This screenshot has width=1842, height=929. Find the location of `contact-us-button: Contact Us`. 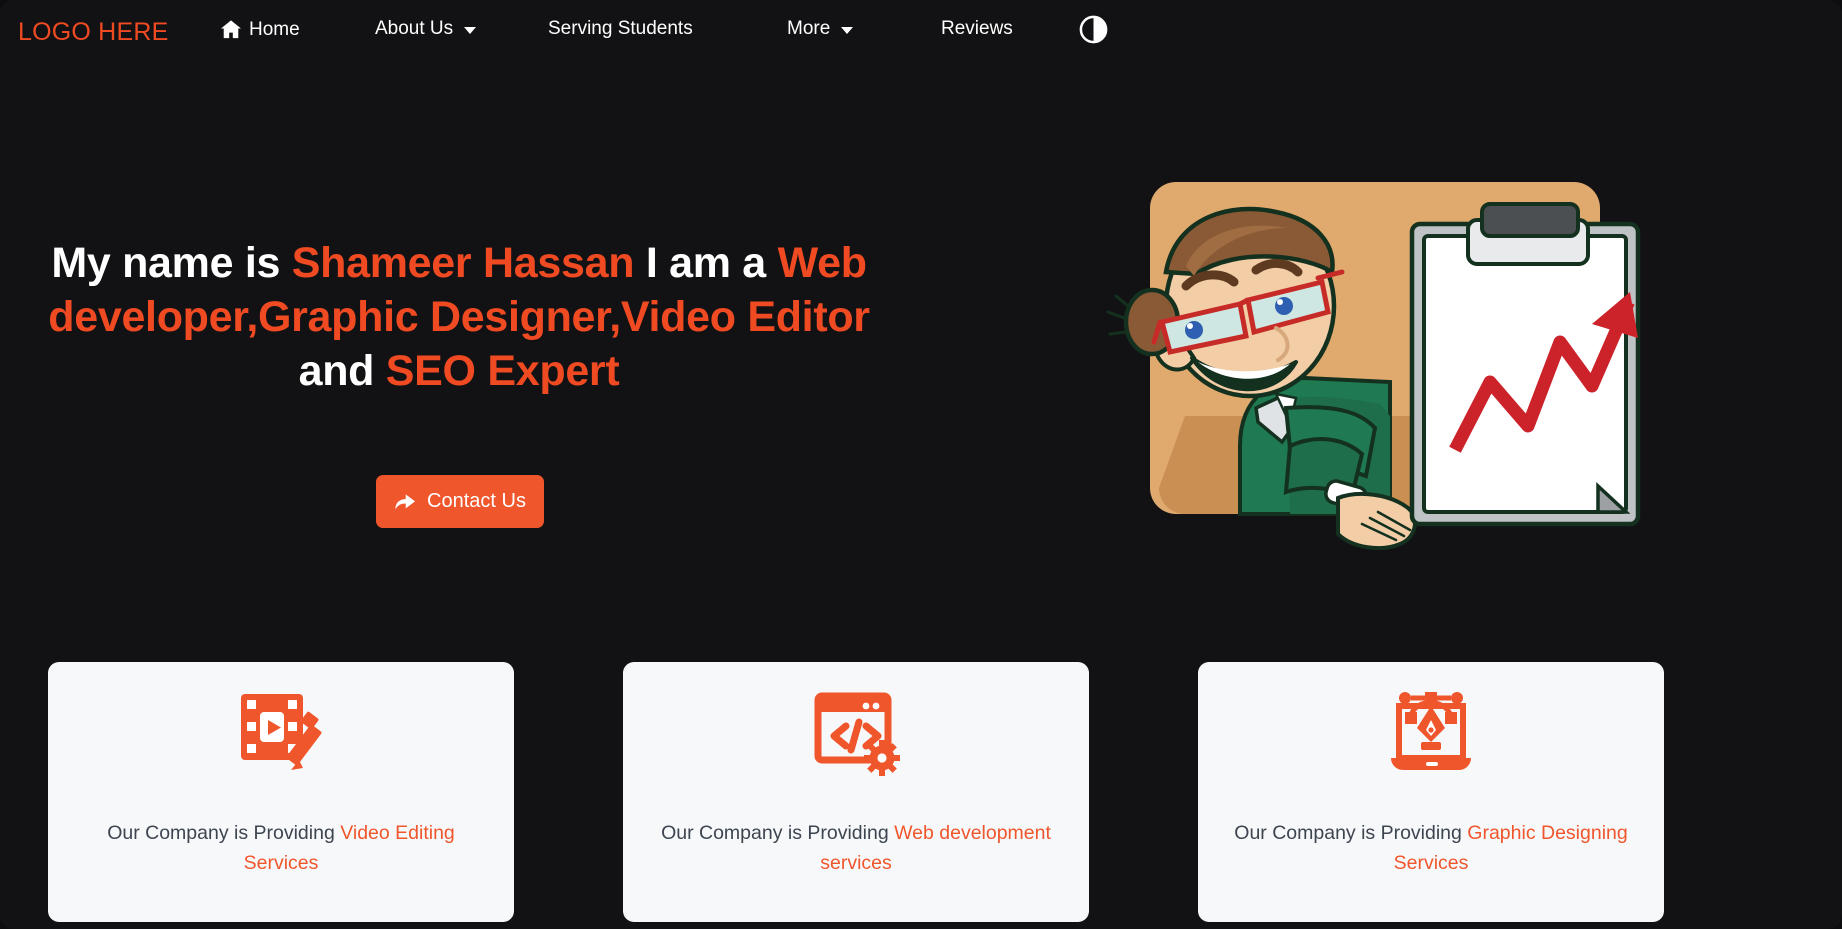

contact-us-button: Contact Us is located at coordinates (460, 501).